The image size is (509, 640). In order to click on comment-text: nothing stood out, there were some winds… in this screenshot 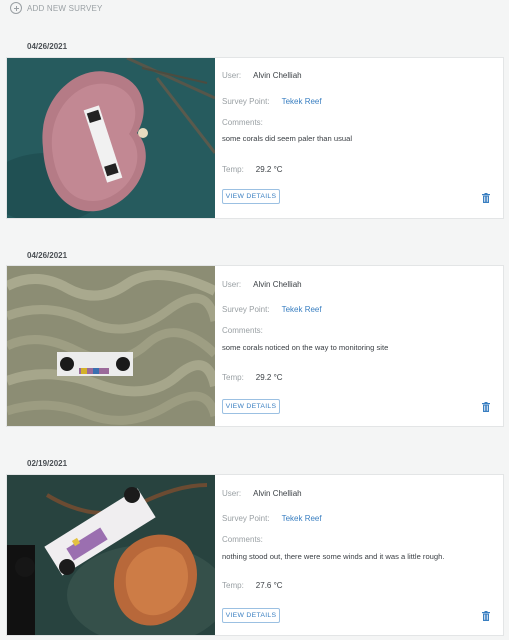, I will do `click(333, 556)`.